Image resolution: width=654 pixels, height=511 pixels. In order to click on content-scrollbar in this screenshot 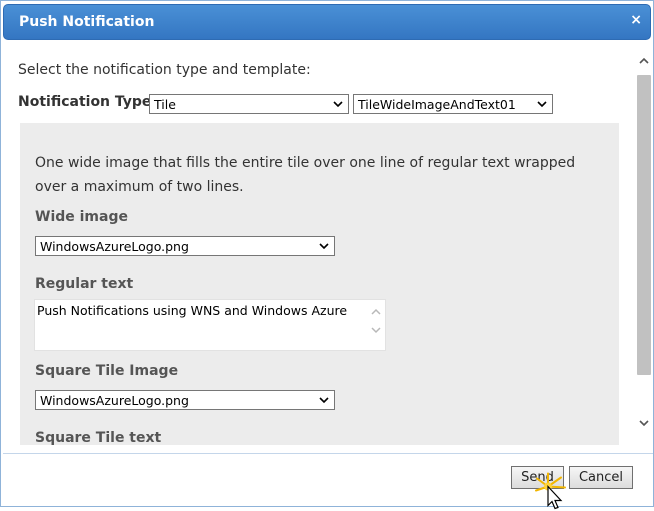, I will do `click(644, 242)`.